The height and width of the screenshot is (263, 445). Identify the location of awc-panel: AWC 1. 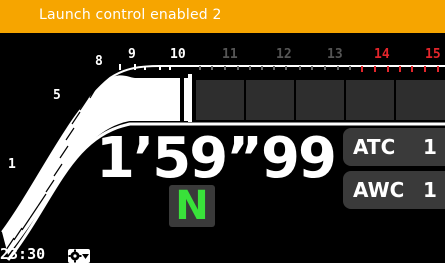
(394, 190).